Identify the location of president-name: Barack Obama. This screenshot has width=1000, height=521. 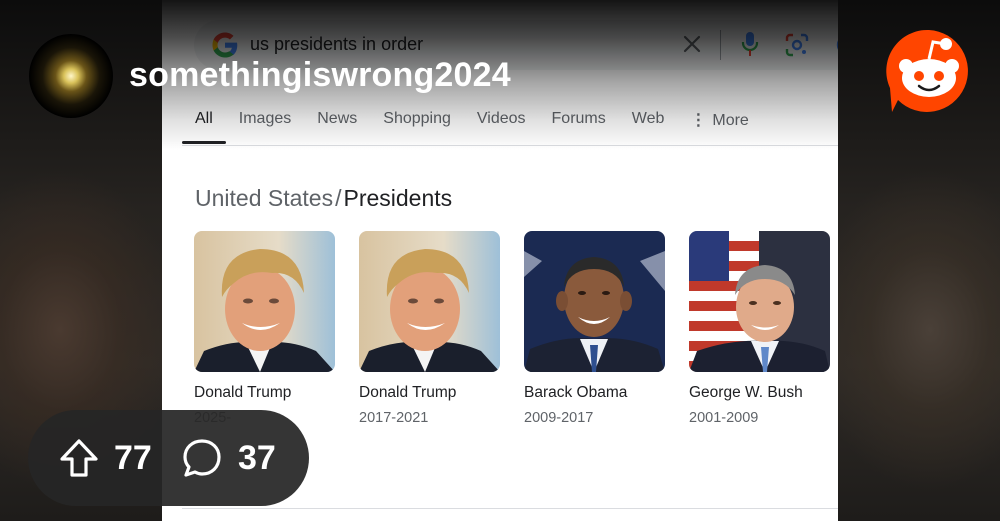
(576, 392).